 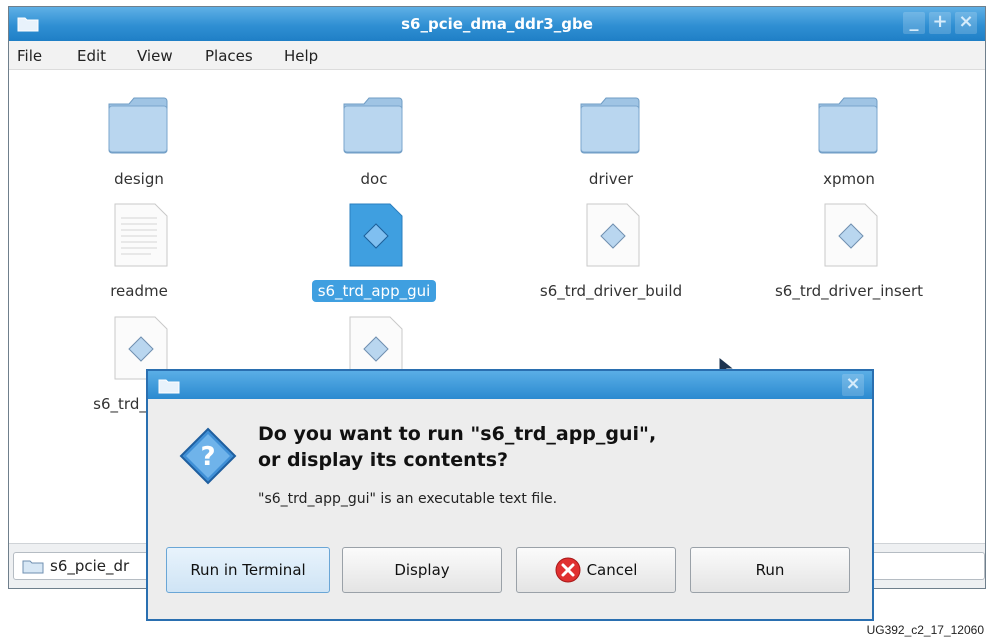 What do you see at coordinates (139, 291) in the screenshot?
I see `file-label: readme` at bounding box center [139, 291].